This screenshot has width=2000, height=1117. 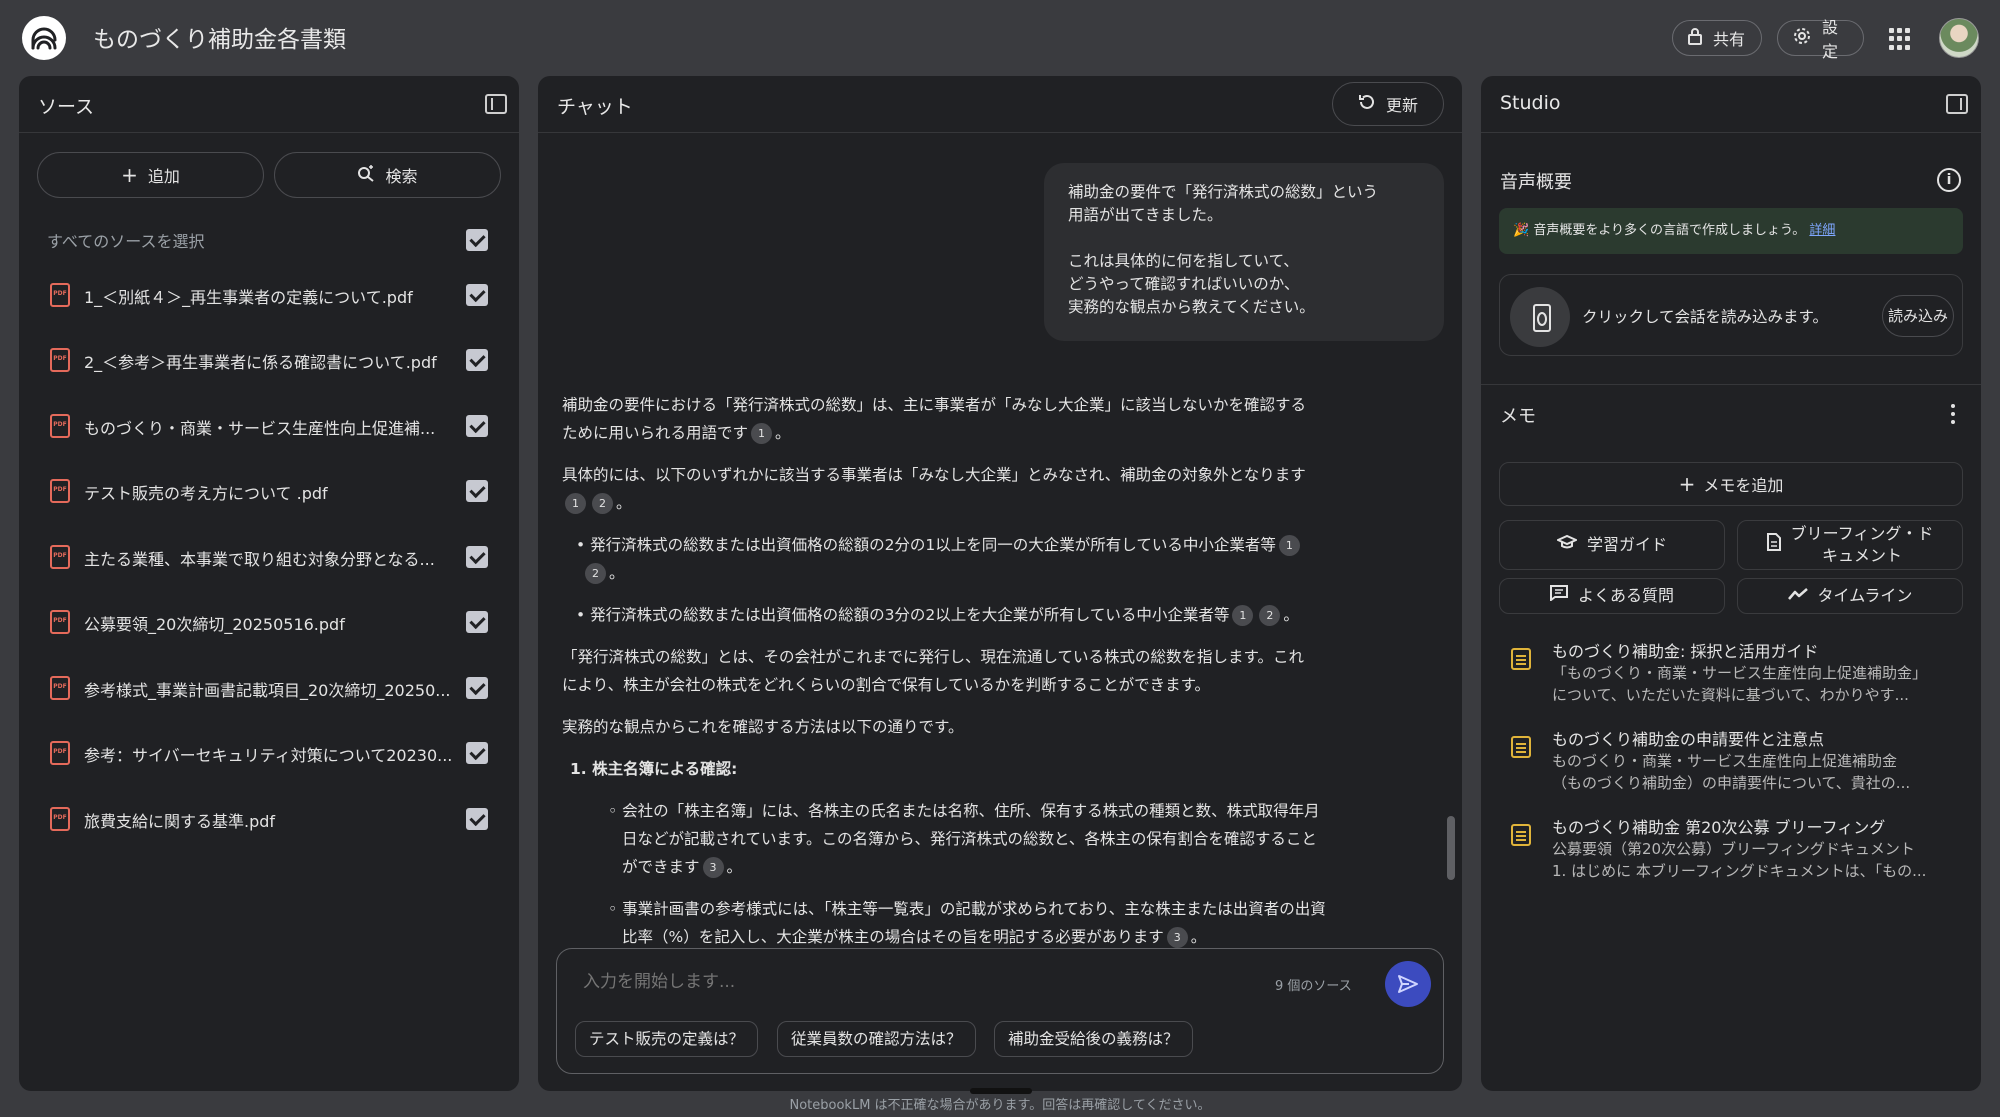 I want to click on source-item: PDF 公募要領_20次締切_20250516.pdf, so click(x=269, y=623).